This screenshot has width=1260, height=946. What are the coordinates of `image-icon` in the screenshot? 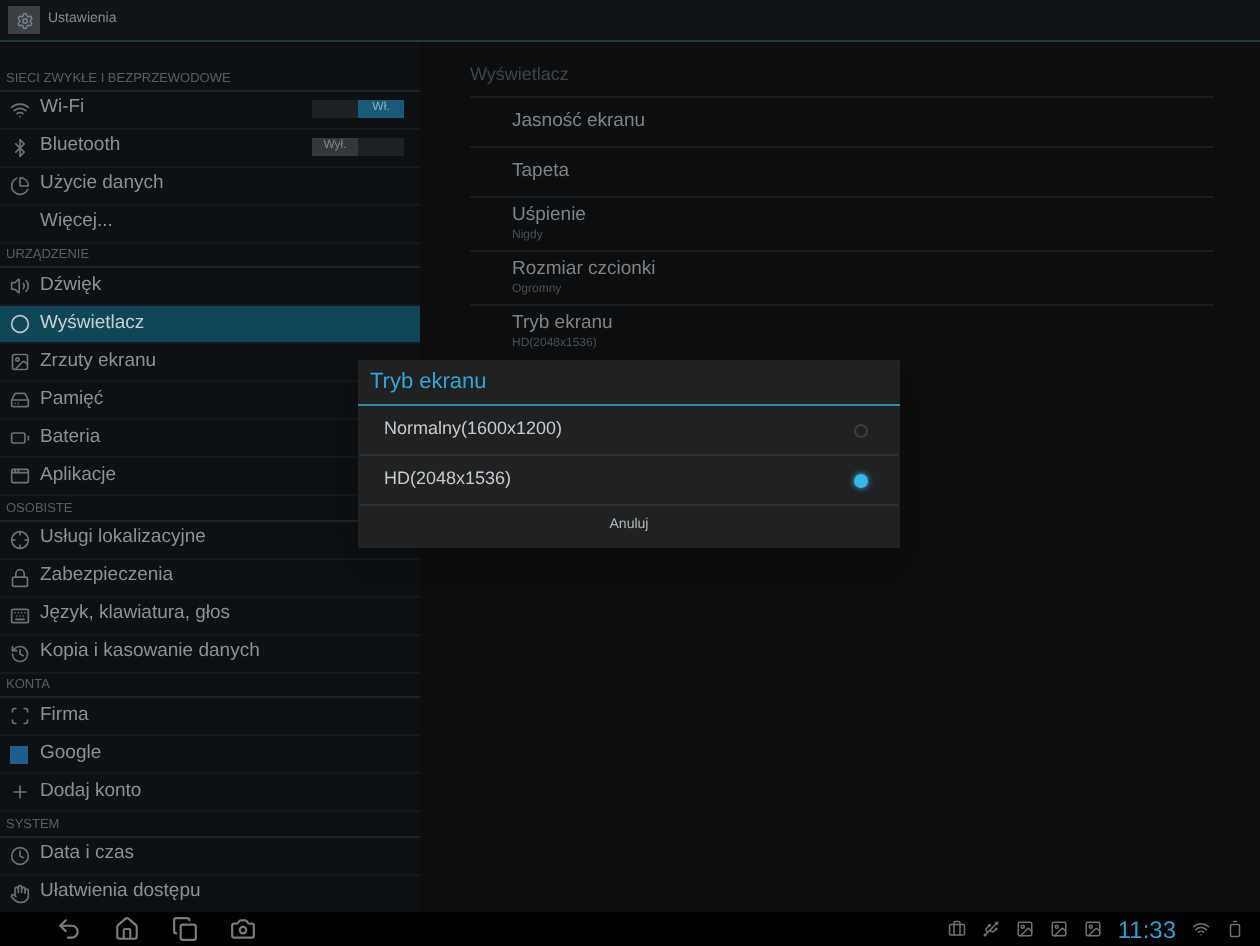 It's located at (19, 362).